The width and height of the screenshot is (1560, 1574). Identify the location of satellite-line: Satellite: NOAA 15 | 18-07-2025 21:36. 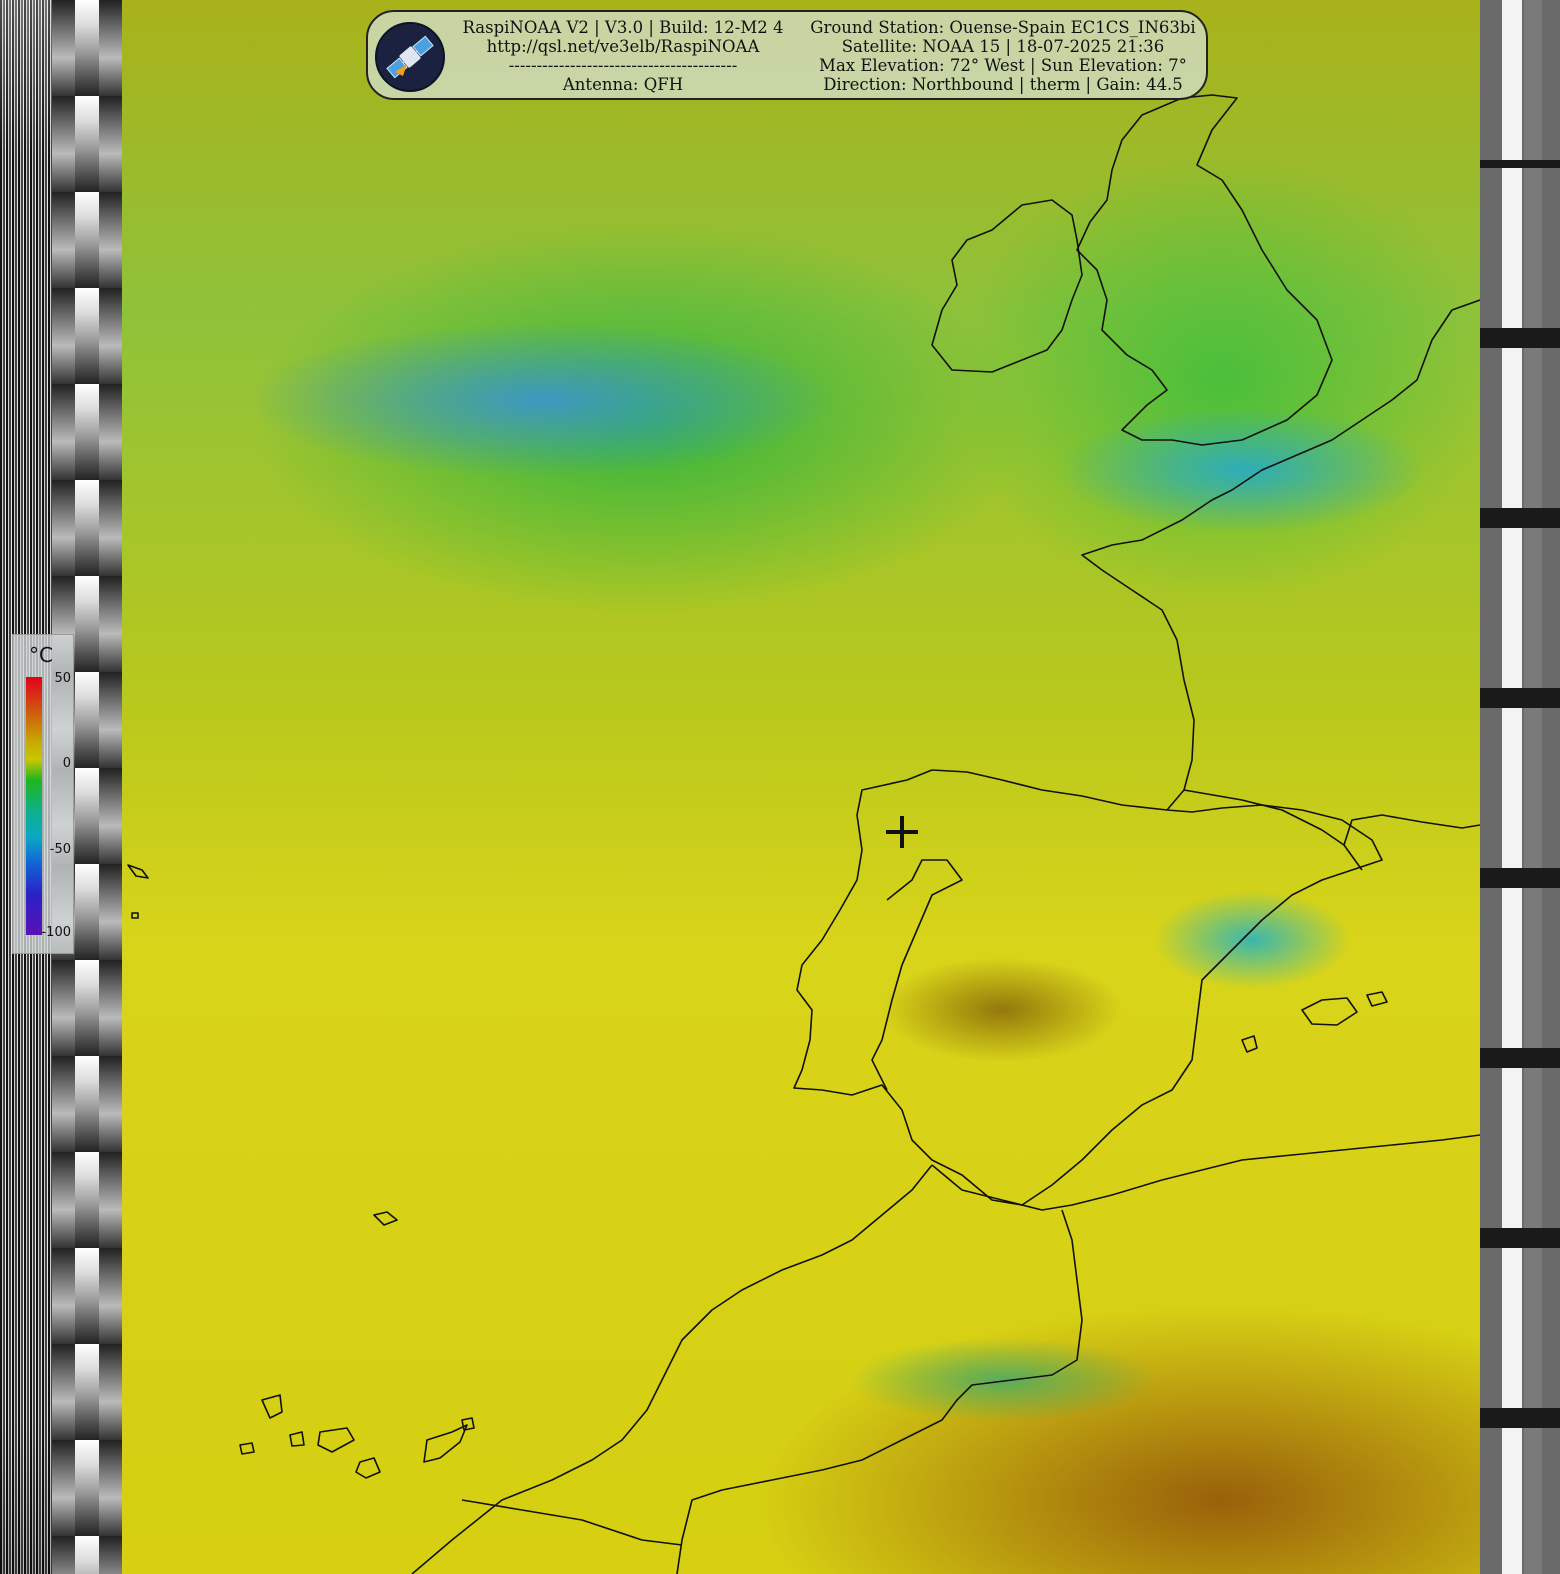
(1003, 46).